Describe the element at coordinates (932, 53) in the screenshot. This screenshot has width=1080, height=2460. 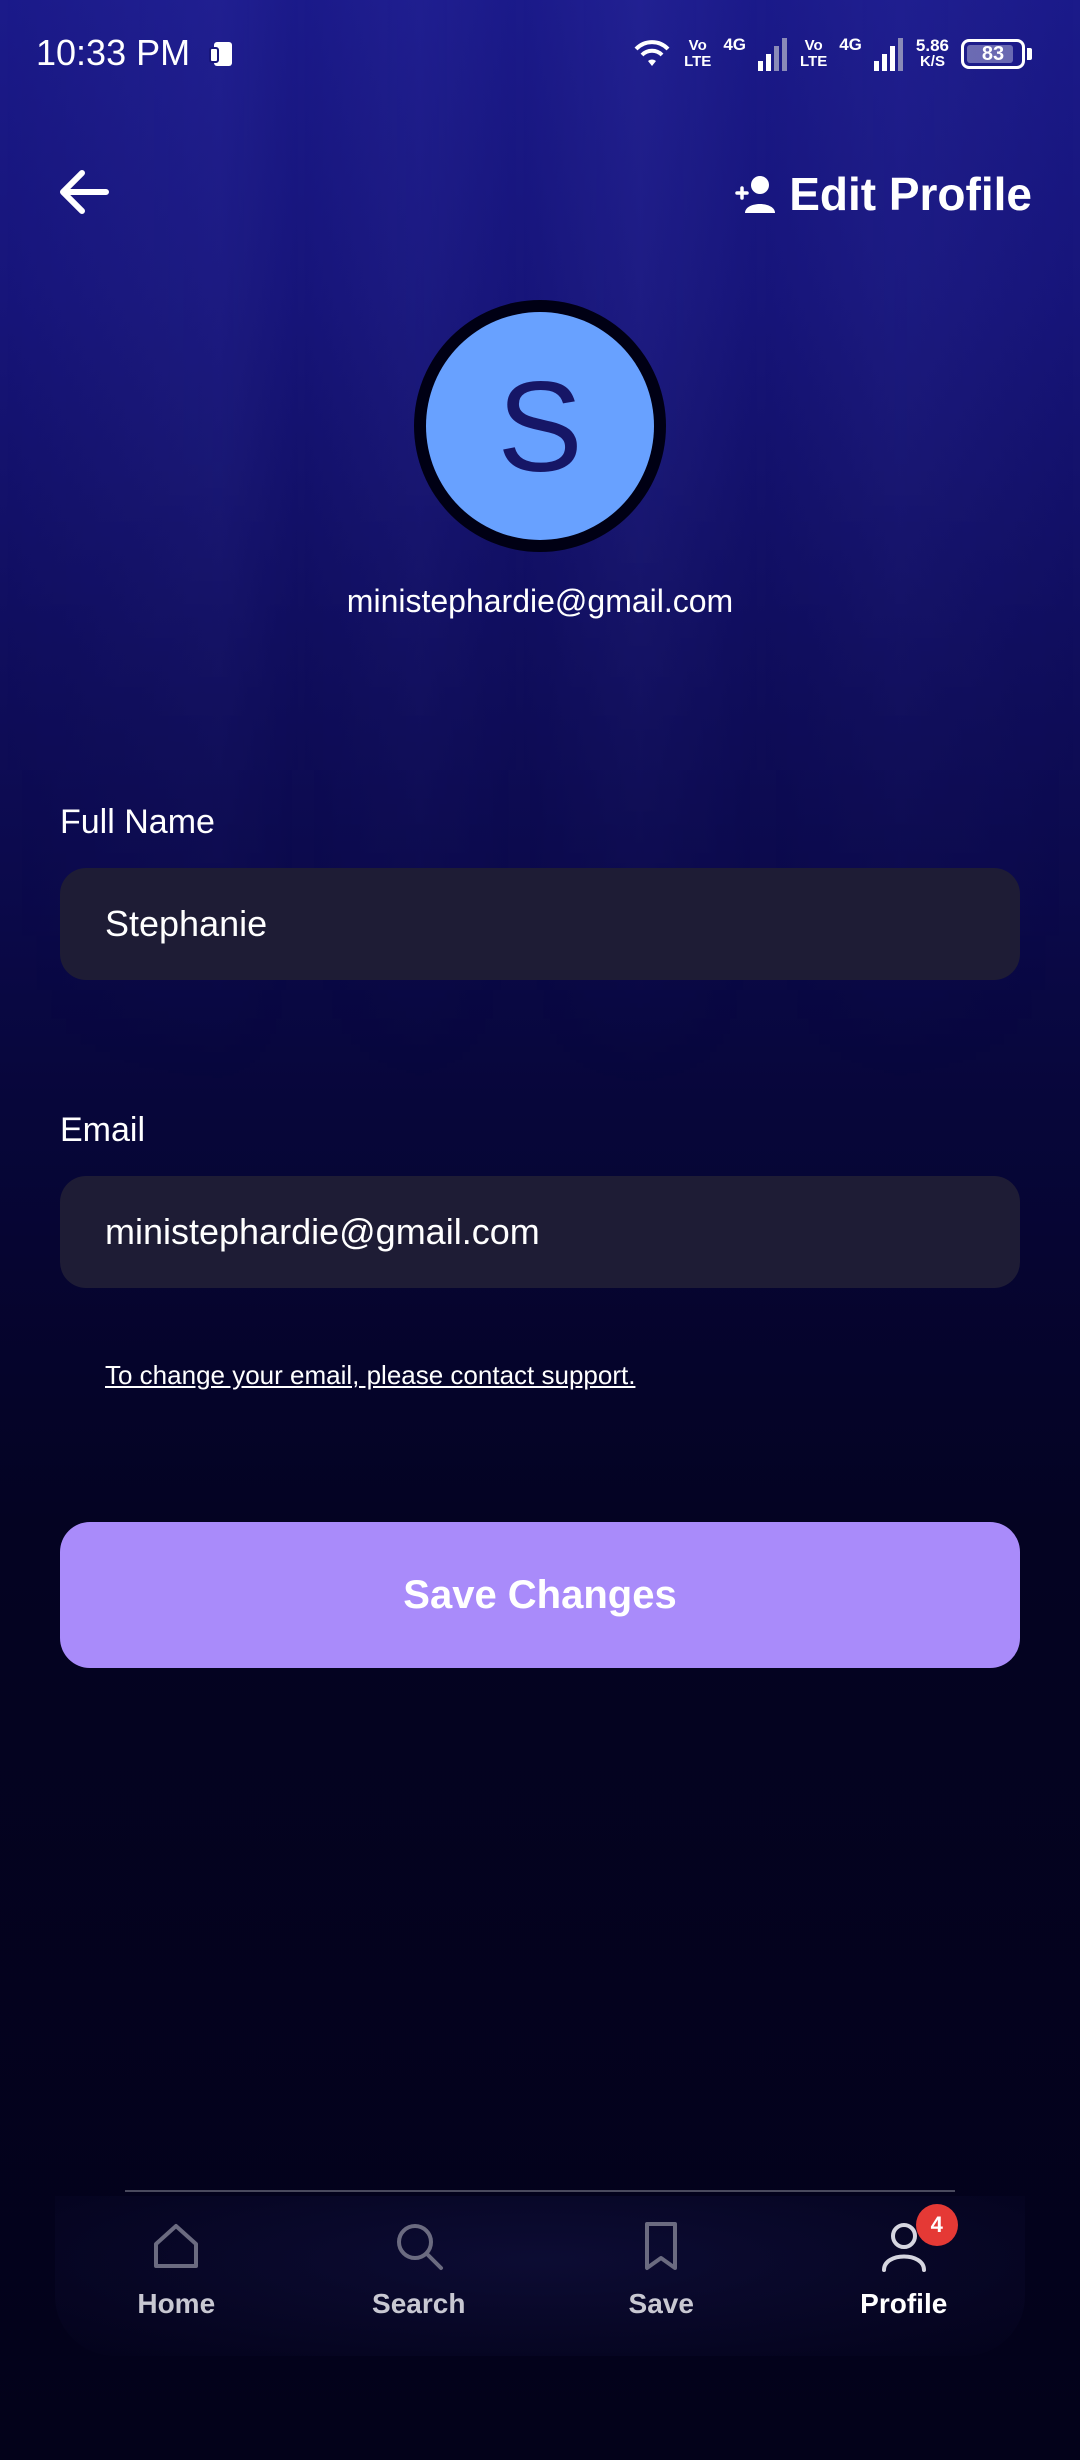
I see `network-speed: 5.86 K/S` at that location.